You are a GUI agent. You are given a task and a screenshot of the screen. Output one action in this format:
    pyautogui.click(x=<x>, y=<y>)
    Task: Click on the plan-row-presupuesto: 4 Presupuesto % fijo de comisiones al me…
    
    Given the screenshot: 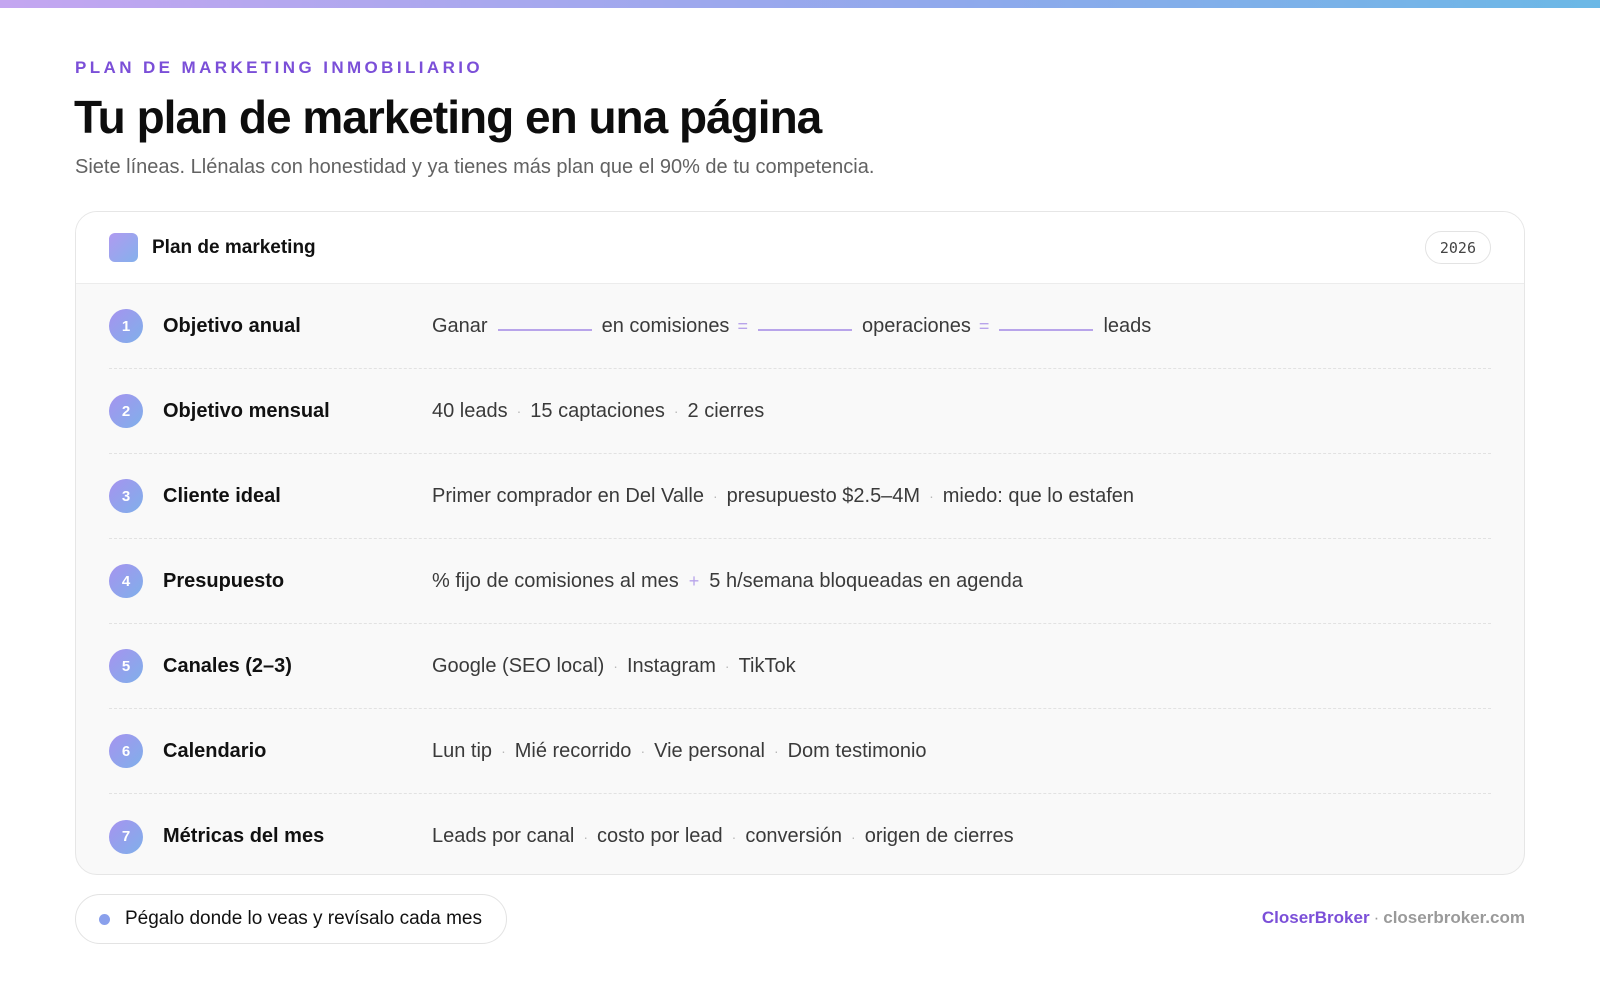 What is the action you would take?
    pyautogui.click(x=800, y=581)
    